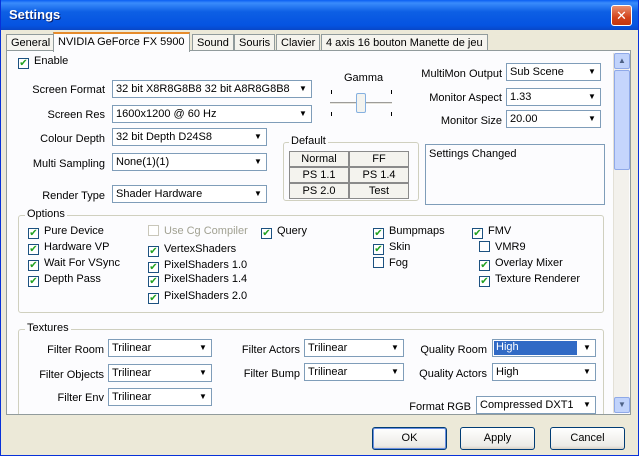 The width and height of the screenshot is (639, 456). Describe the element at coordinates (391, 248) in the screenshot. I see `skin-checkbox: ✔ Skin` at that location.